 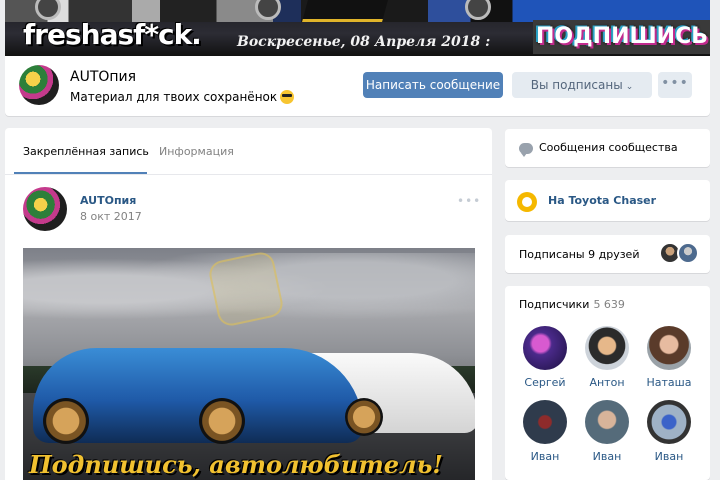 I want to click on group-status: Материал для твоих сохранёнок, so click(x=182, y=97).